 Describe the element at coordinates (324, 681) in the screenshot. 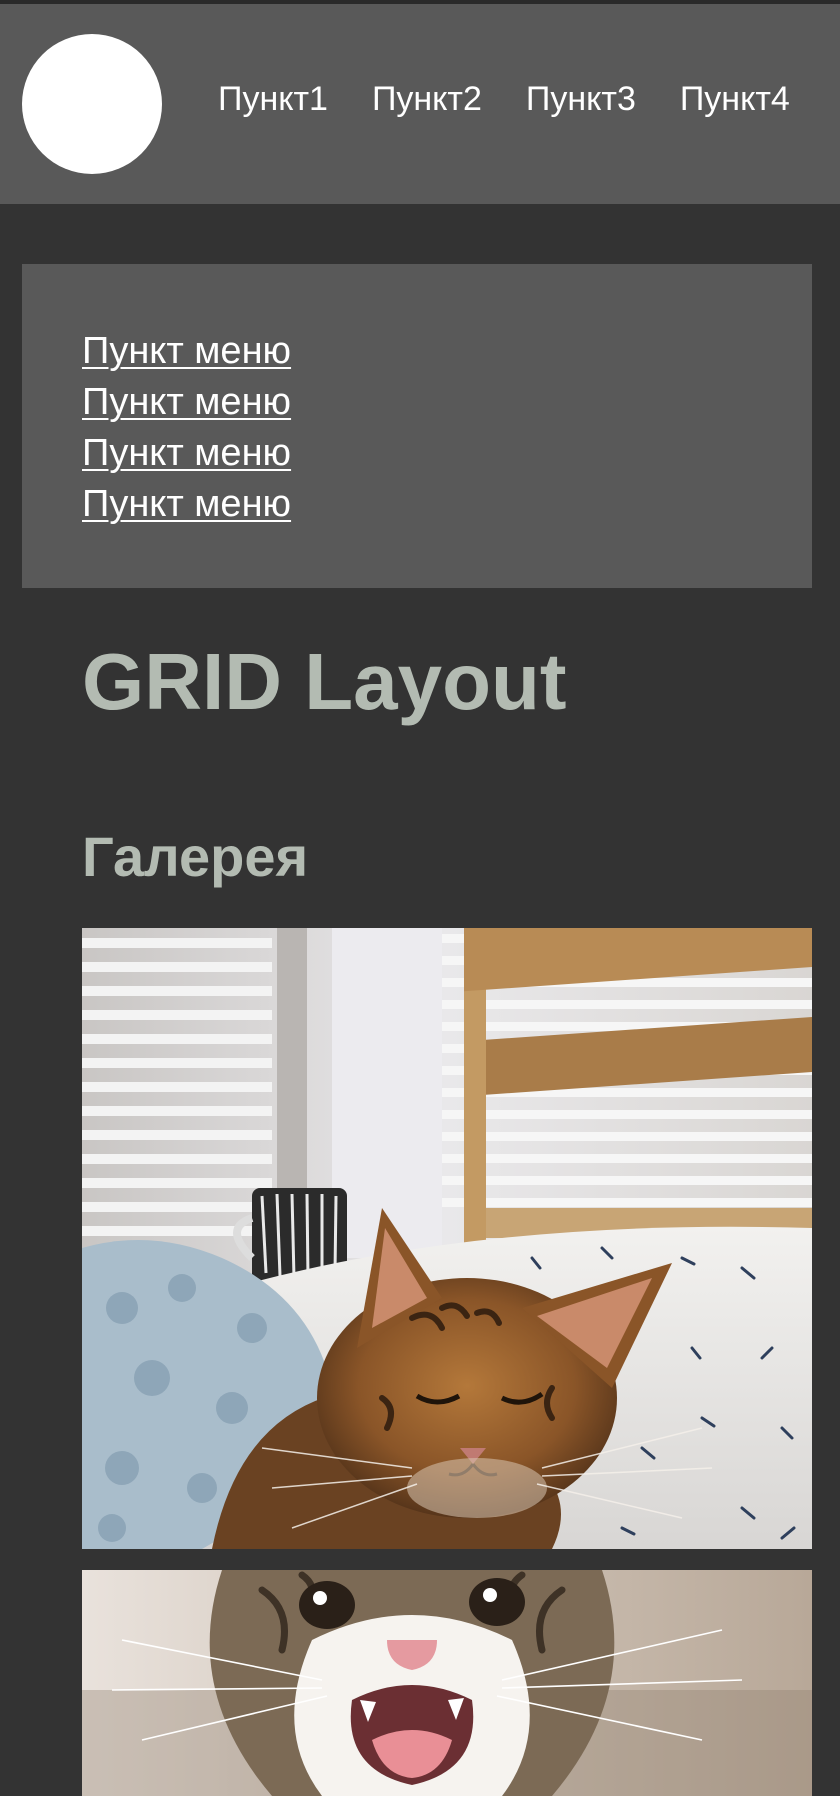

I see `page-title: GRID Layout` at that location.